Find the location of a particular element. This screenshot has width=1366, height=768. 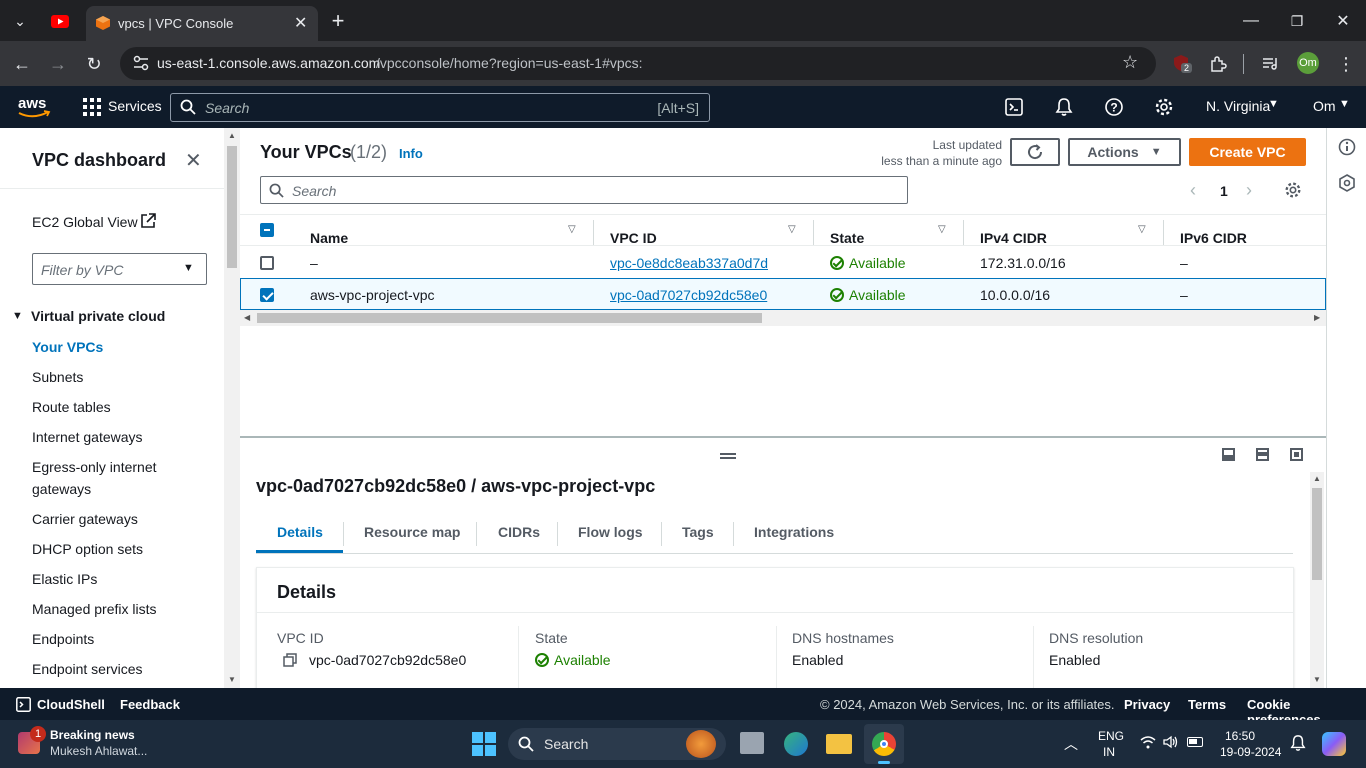

tab-cidrs: CIDRs is located at coordinates (519, 532).